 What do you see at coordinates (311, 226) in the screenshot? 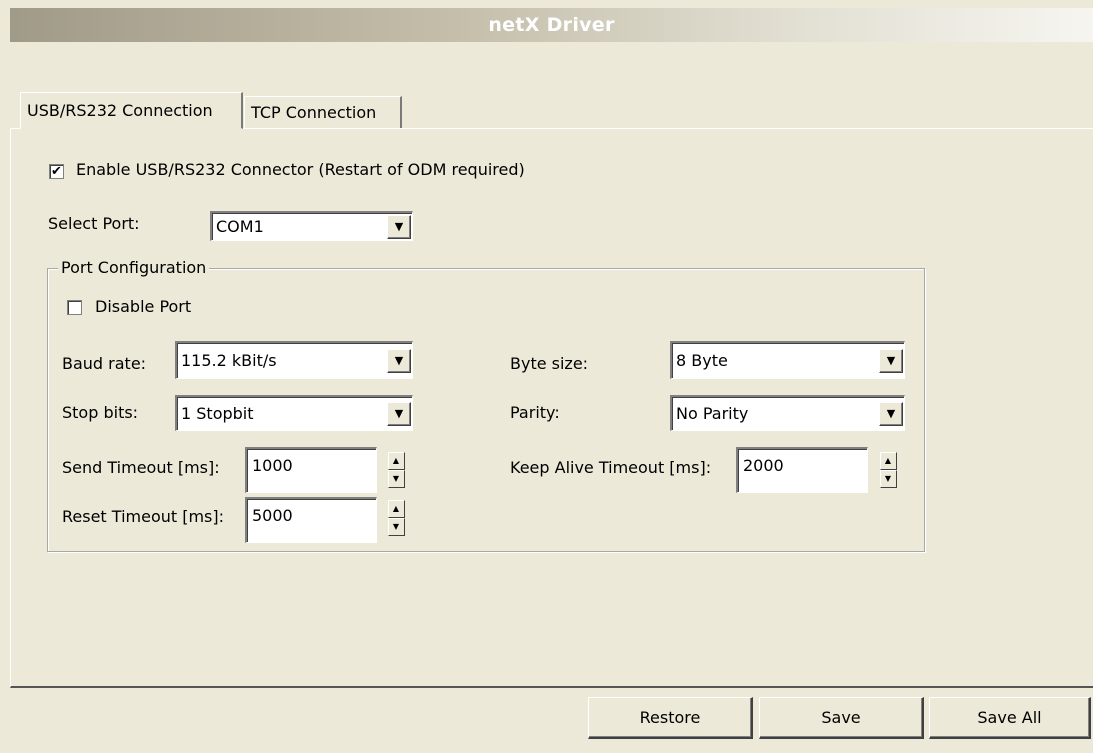
I see `select-port-dropdown: COM1 ▼` at bounding box center [311, 226].